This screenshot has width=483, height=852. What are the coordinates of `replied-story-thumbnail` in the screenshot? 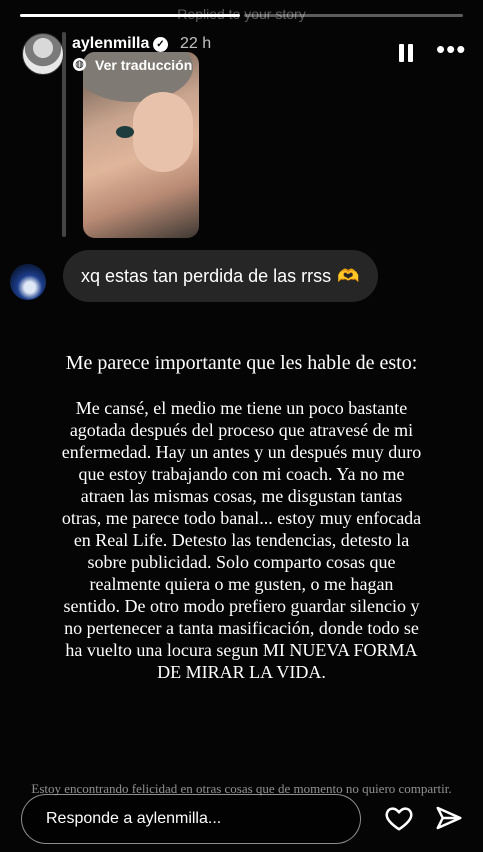 It's located at (141, 145).